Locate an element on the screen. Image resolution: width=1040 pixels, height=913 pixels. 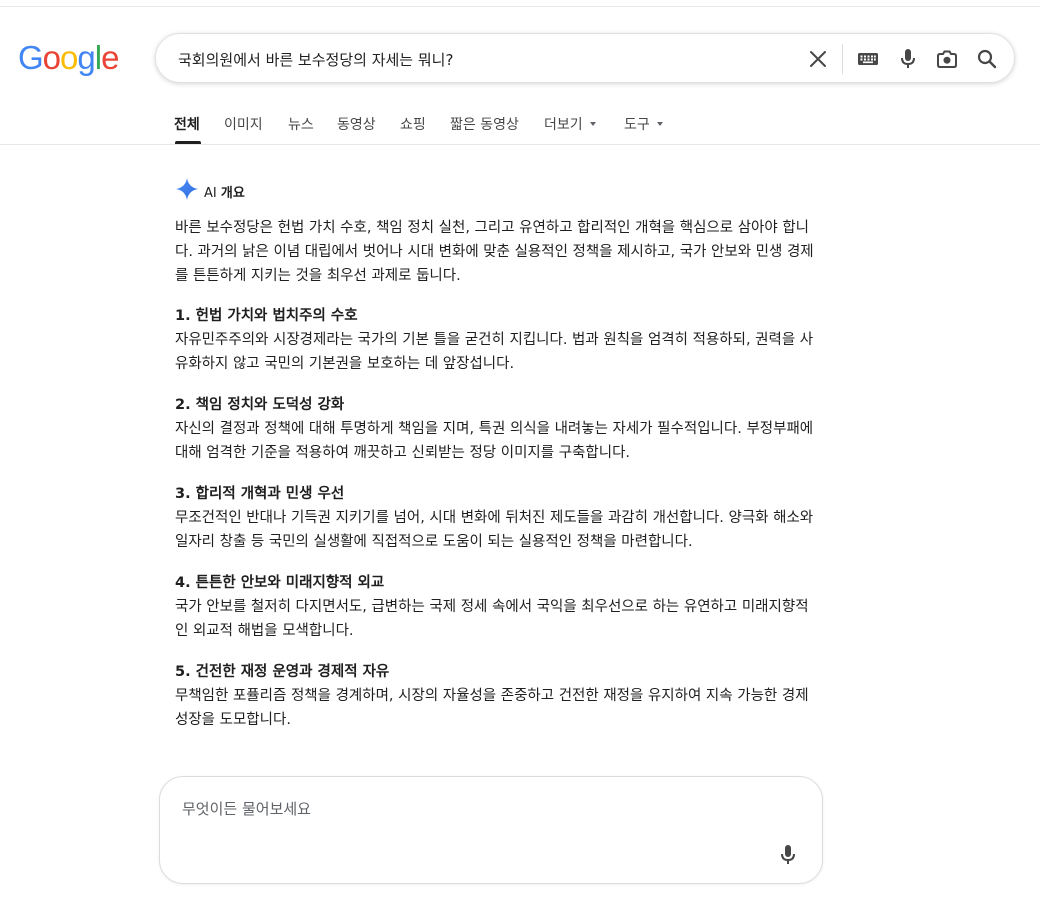
close-icon is located at coordinates (818, 59).